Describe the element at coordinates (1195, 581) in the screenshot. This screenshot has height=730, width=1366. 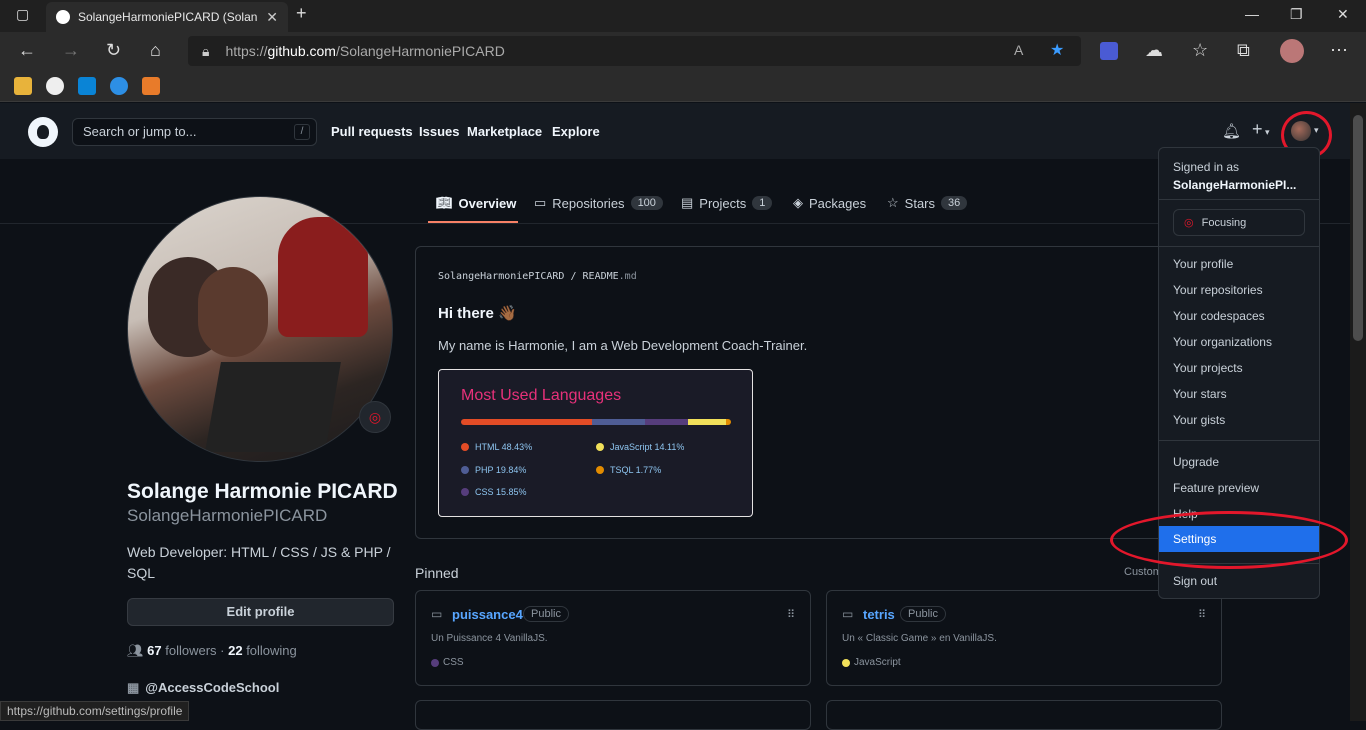
I see `menu-sign-out: Sign out` at that location.